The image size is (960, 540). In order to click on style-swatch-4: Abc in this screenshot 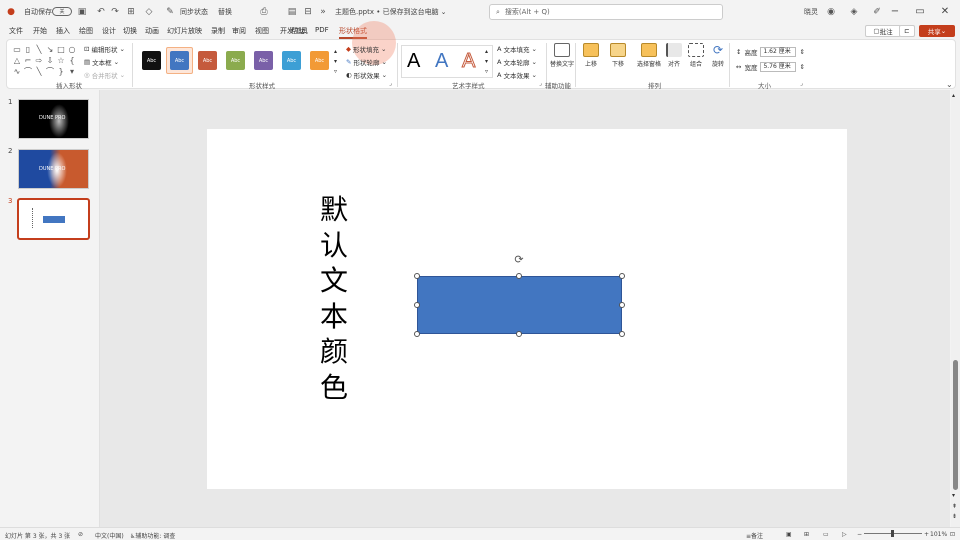, I will do `click(235, 60)`.